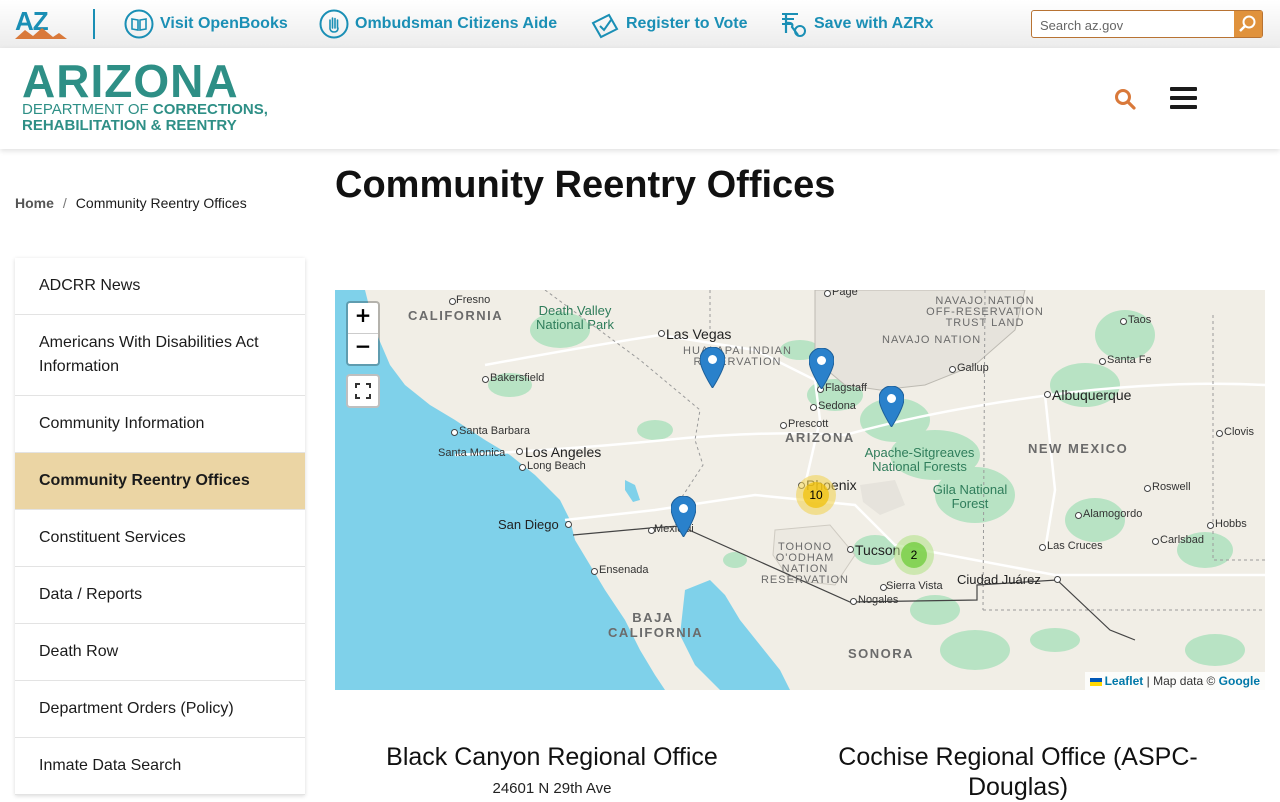 This screenshot has width=1280, height=802. Describe the element at coordinates (556, 466) in the screenshot. I see `label-long-beach: Long Beach` at that location.